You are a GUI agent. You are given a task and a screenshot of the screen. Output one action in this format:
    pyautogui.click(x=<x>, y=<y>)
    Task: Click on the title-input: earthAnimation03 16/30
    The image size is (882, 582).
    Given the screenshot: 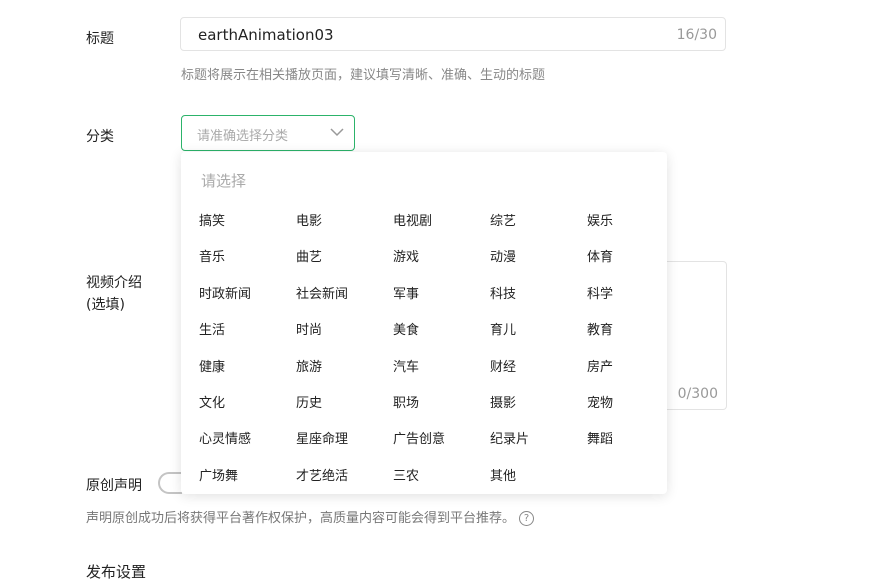 What is the action you would take?
    pyautogui.click(x=453, y=34)
    